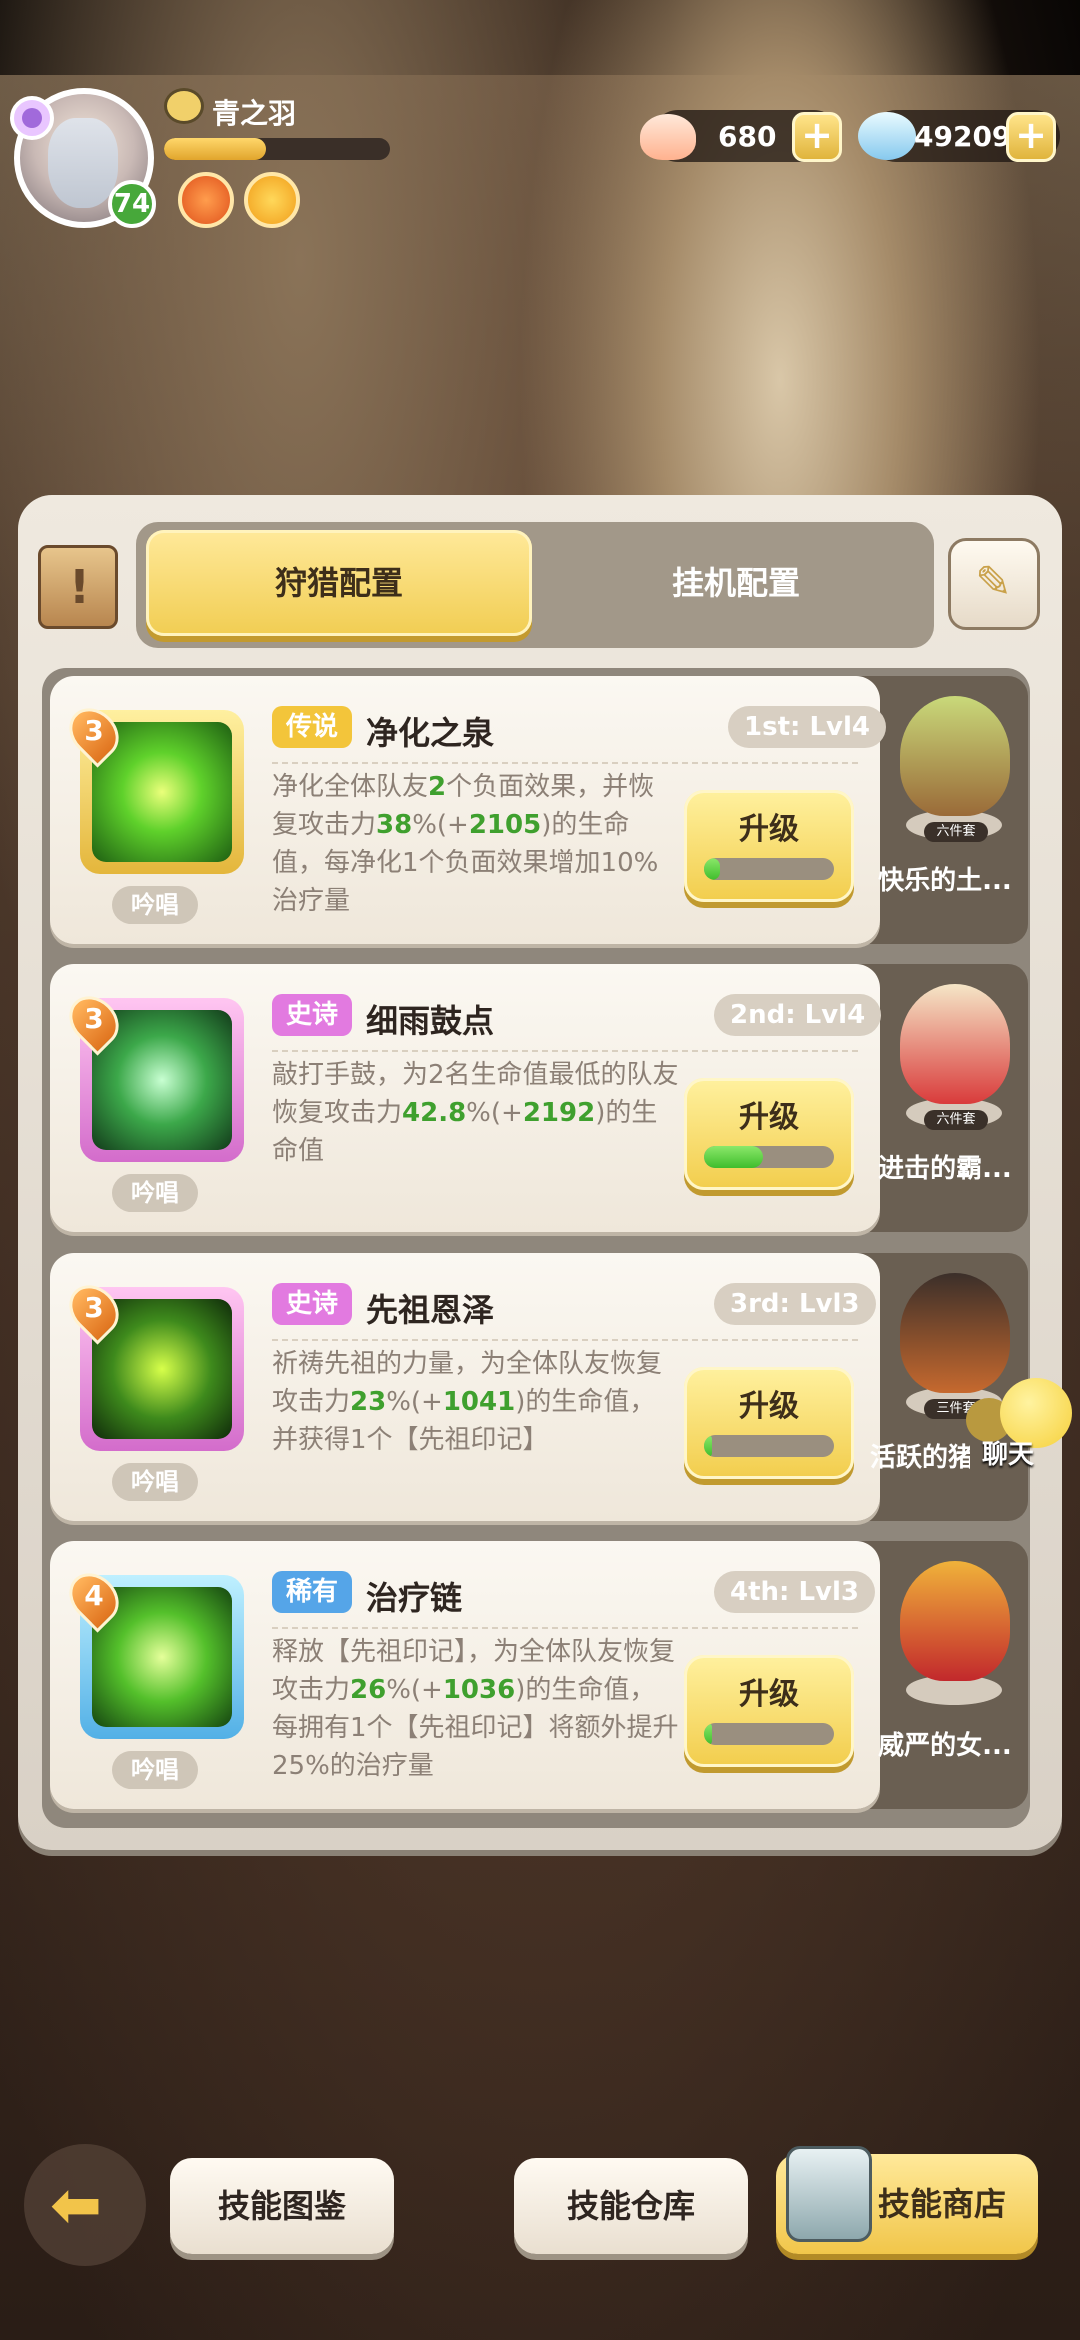 Image resolution: width=1080 pixels, height=2340 pixels. What do you see at coordinates (817, 137) in the screenshot?
I see `add-shell-button: +` at bounding box center [817, 137].